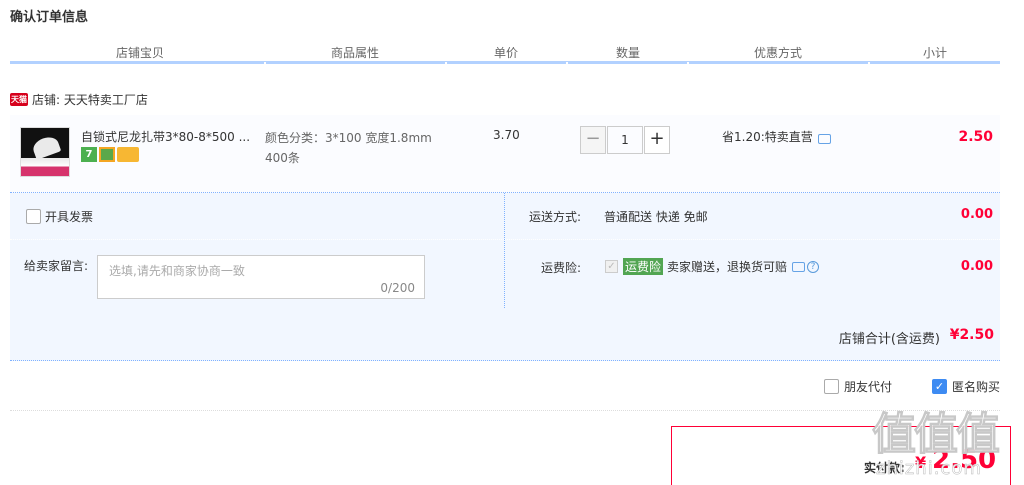 The width and height of the screenshot is (1024, 485). I want to click on shipping-method-label: 运送方式:, so click(555, 217).